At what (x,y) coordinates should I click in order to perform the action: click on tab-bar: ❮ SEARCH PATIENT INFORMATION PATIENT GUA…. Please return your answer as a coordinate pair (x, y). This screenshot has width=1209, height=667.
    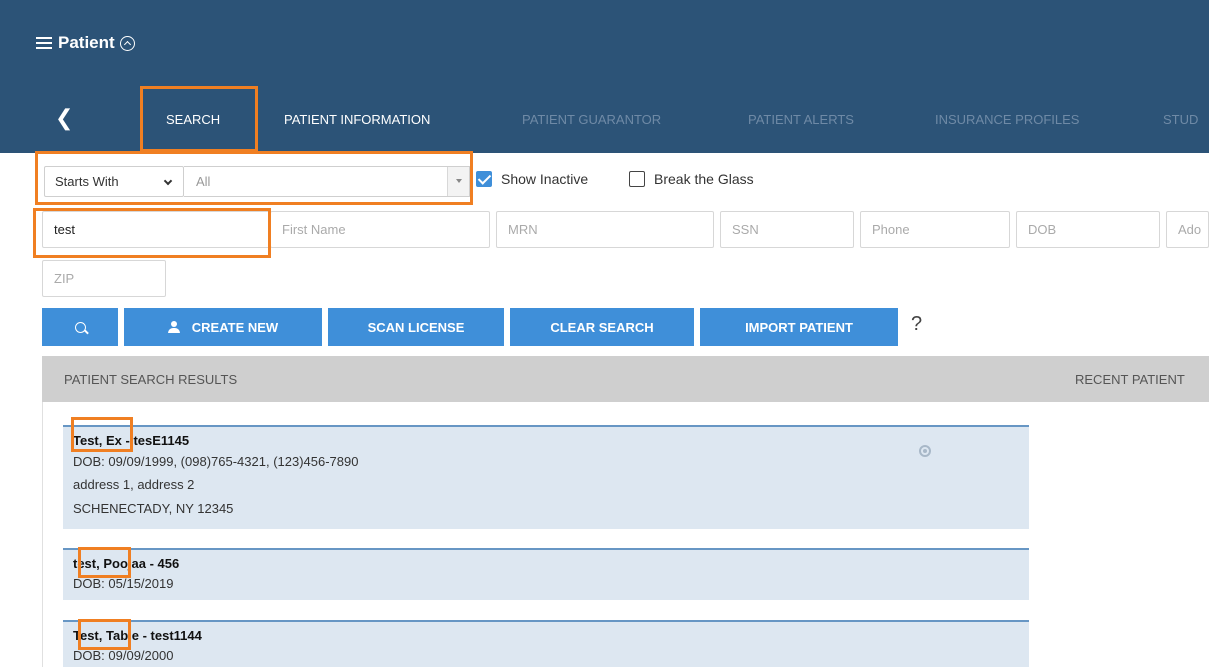
    Looking at the image, I should click on (604, 119).